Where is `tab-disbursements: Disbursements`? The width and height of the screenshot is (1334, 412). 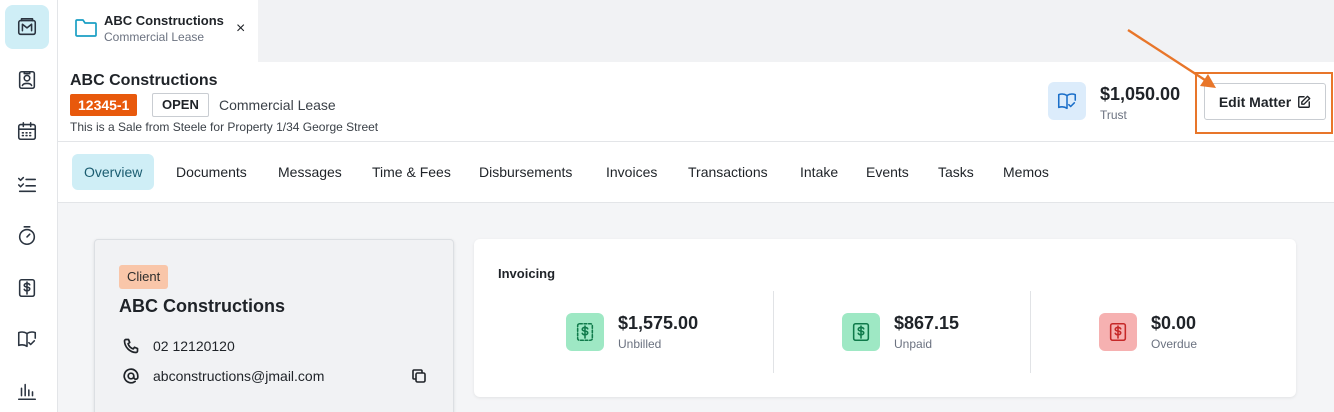
tab-disbursements: Disbursements is located at coordinates (525, 172).